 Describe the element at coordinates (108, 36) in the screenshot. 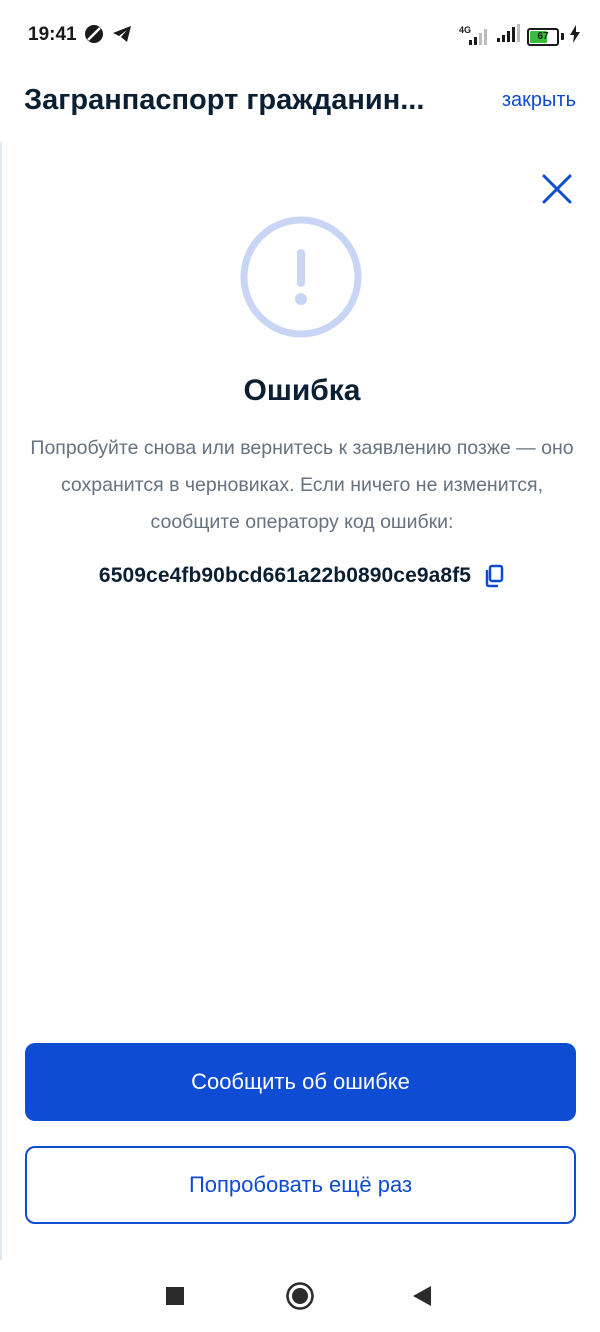

I see `status-icons-left` at that location.